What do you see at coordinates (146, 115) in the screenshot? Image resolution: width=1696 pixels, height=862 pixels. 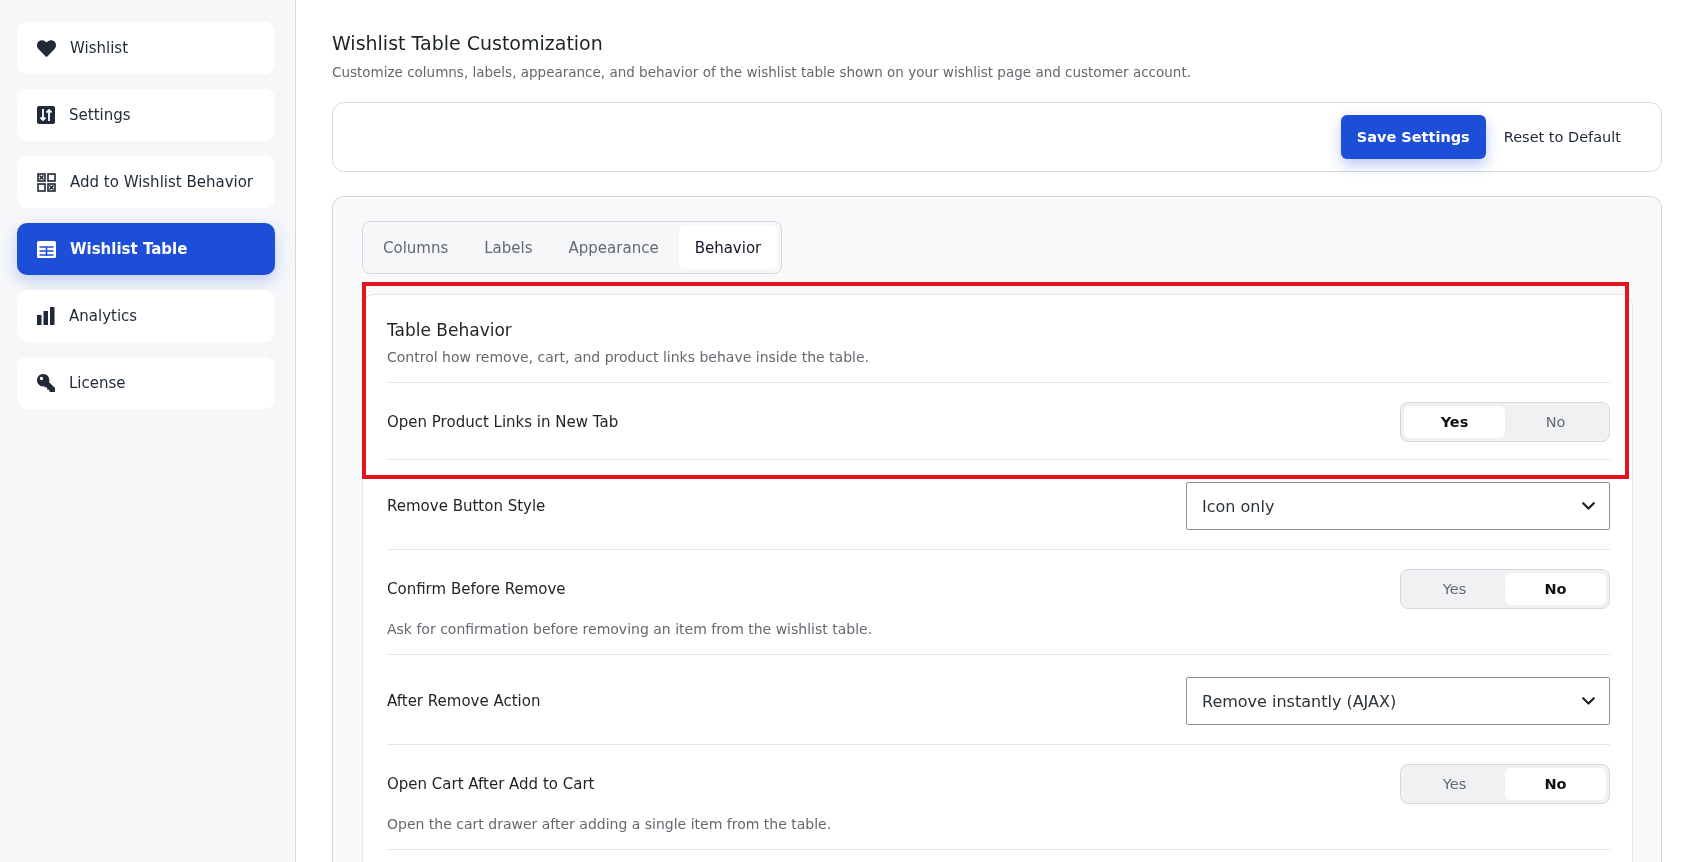 I see `sidebar-item: Settings` at bounding box center [146, 115].